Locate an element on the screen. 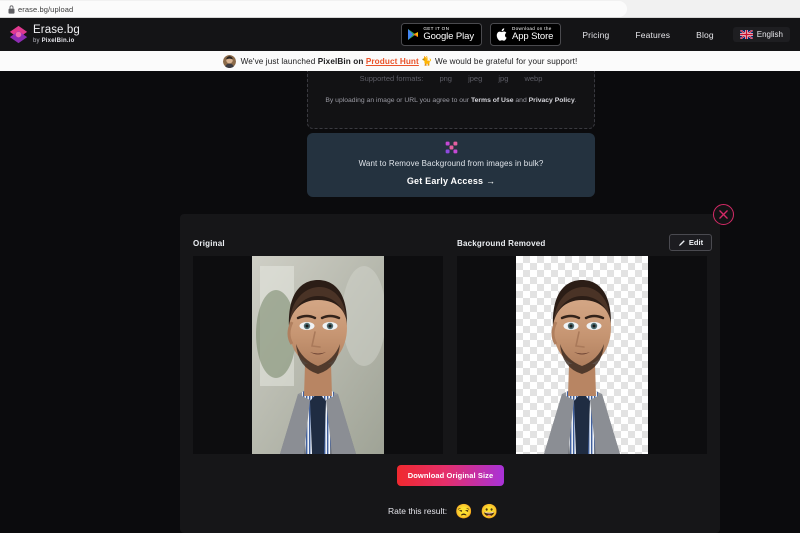 This screenshot has height=533, width=800. producthunt-cat-icon: 🐈 is located at coordinates (427, 60).